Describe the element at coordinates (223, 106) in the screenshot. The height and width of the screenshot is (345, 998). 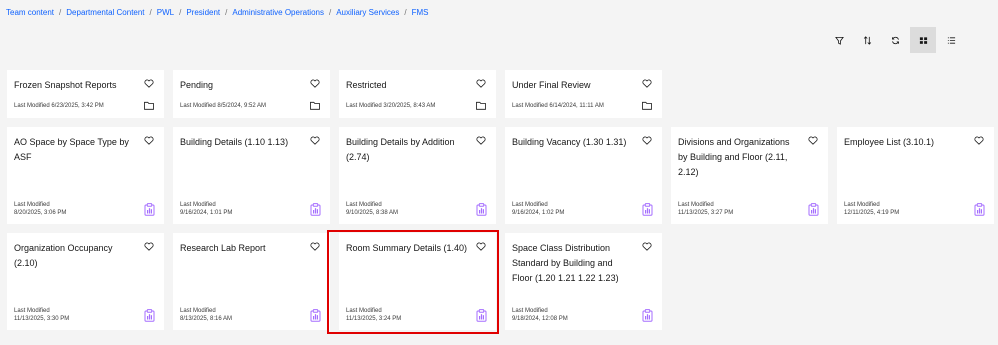
I see `last-modified: Last Modified 8/5/2024, 9:52 AM` at that location.